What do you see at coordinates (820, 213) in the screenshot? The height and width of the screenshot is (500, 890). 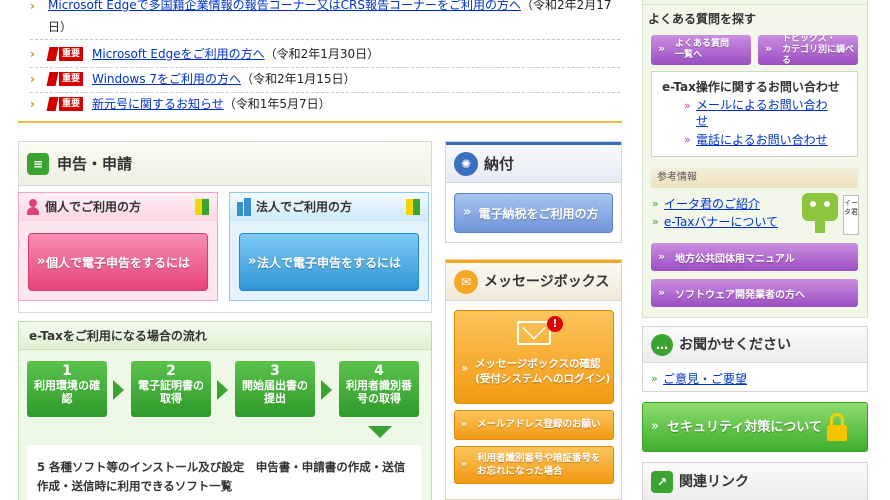 I see `mascot-icon` at bounding box center [820, 213].